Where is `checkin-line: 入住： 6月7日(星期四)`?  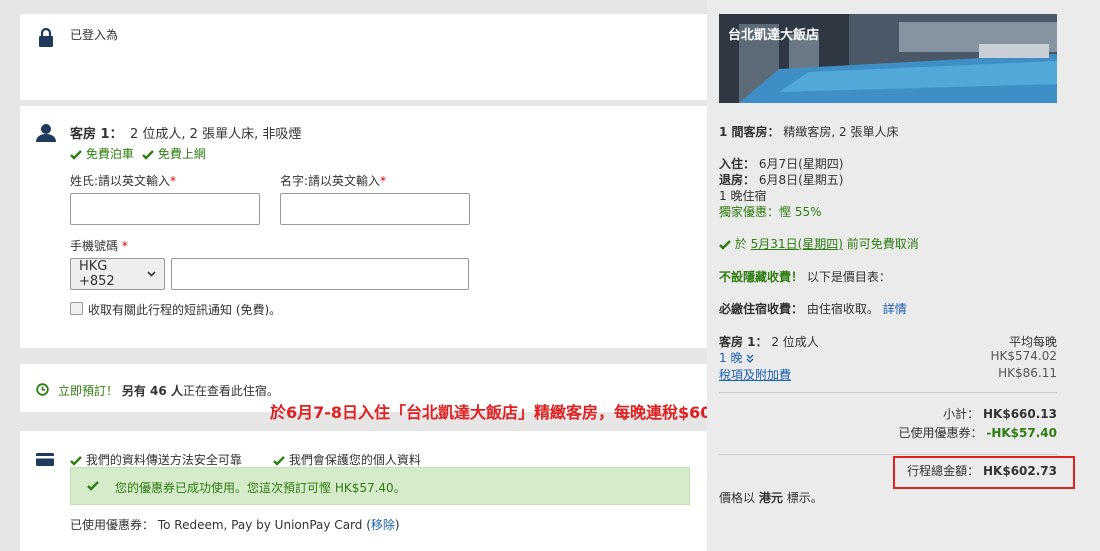
checkin-line: 入住： 6月7日(星期四) is located at coordinates (781, 164).